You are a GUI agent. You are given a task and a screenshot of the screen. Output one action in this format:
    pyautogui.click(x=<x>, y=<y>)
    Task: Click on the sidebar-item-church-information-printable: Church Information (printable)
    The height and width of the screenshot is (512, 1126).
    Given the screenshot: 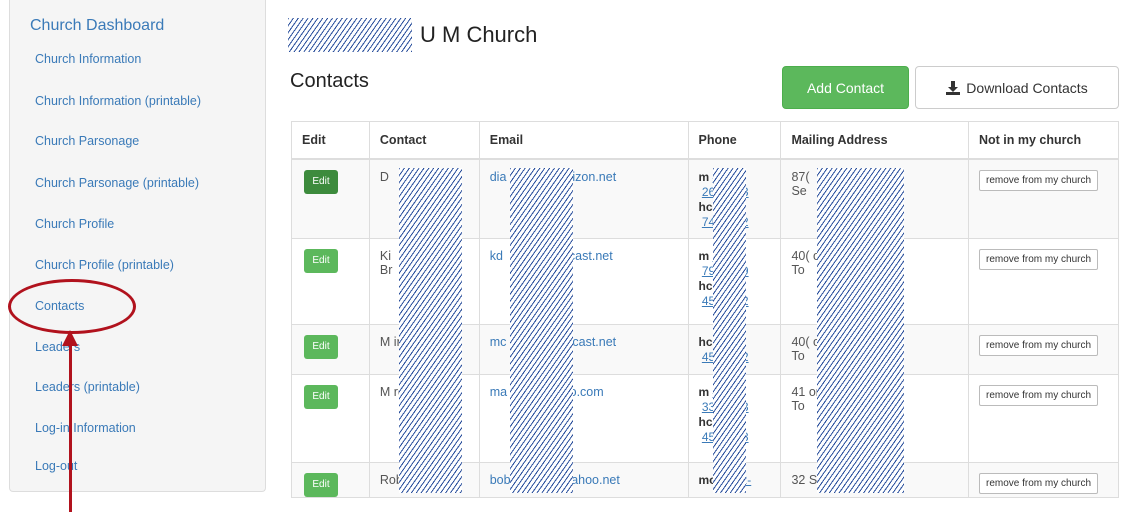 What is the action you would take?
    pyautogui.click(x=118, y=101)
    